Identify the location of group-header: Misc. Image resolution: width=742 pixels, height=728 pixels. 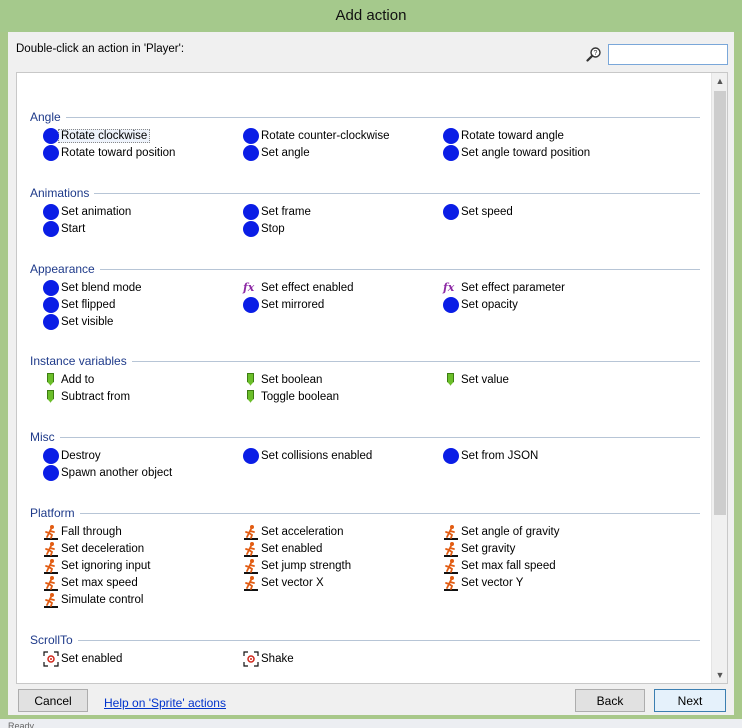
(365, 437).